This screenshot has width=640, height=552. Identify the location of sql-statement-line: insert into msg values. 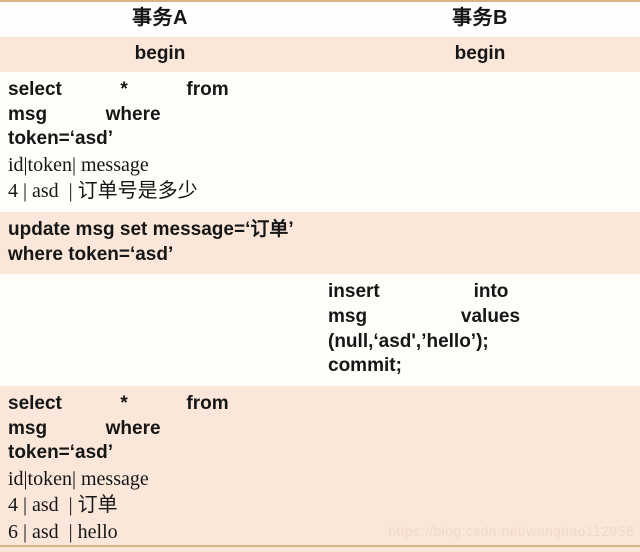
(465, 304).